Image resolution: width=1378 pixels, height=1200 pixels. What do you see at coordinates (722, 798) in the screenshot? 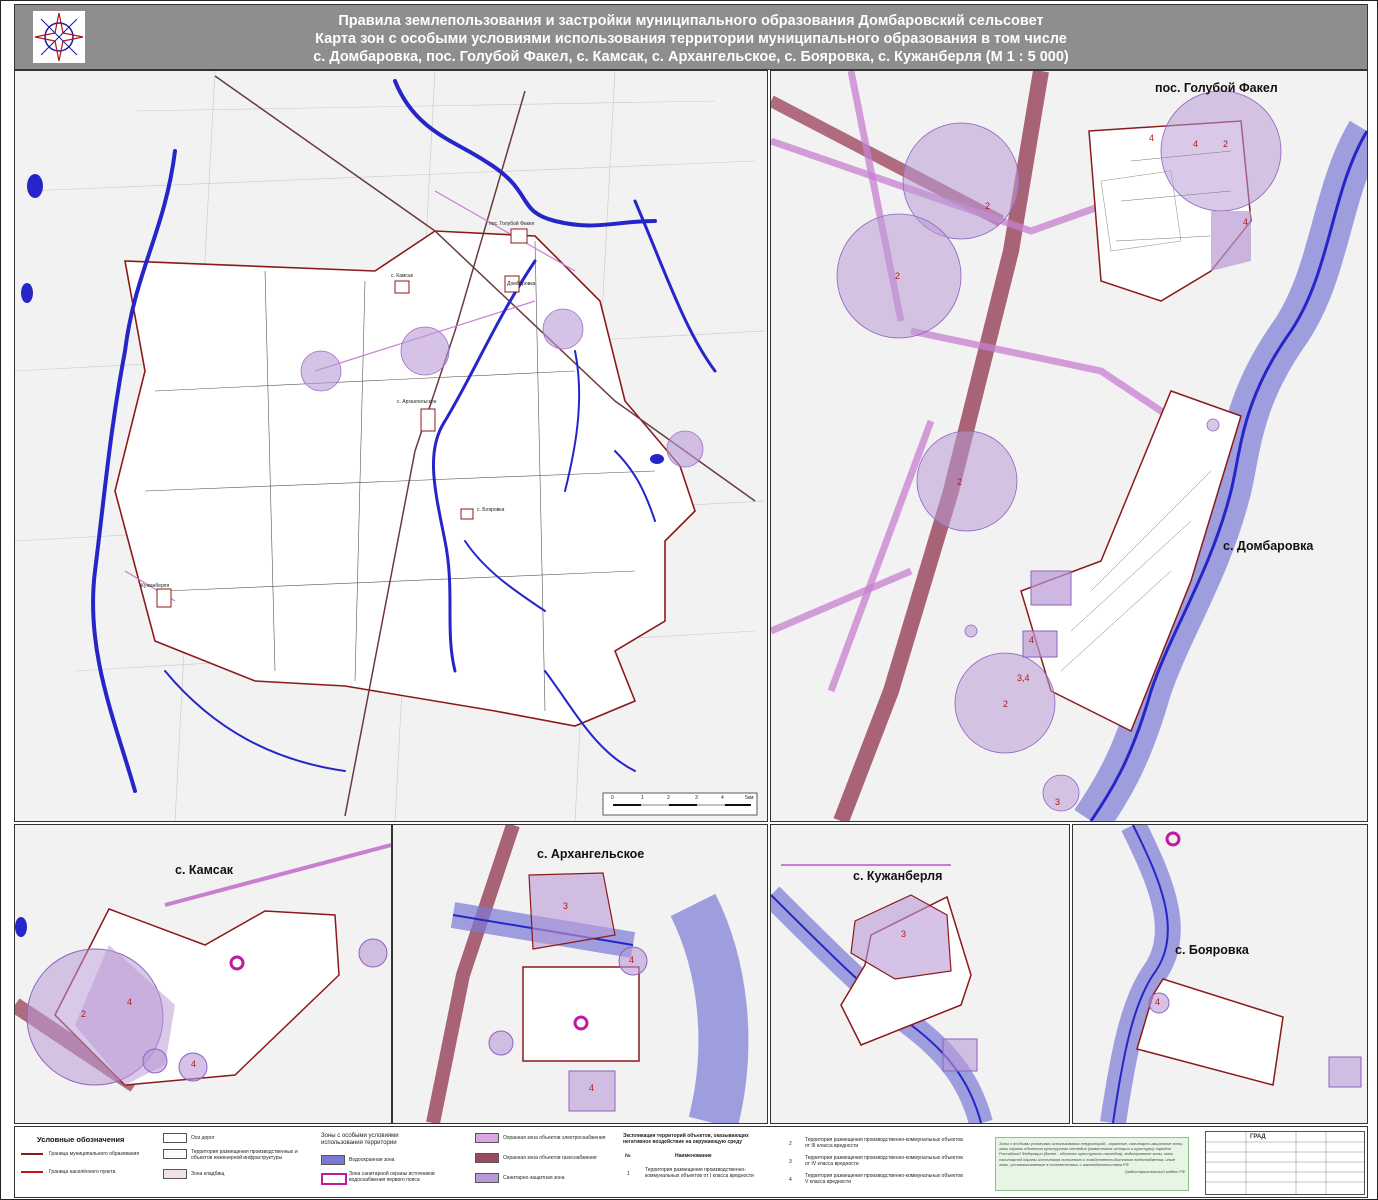
I see `scale-tick-4: 4` at bounding box center [722, 798].